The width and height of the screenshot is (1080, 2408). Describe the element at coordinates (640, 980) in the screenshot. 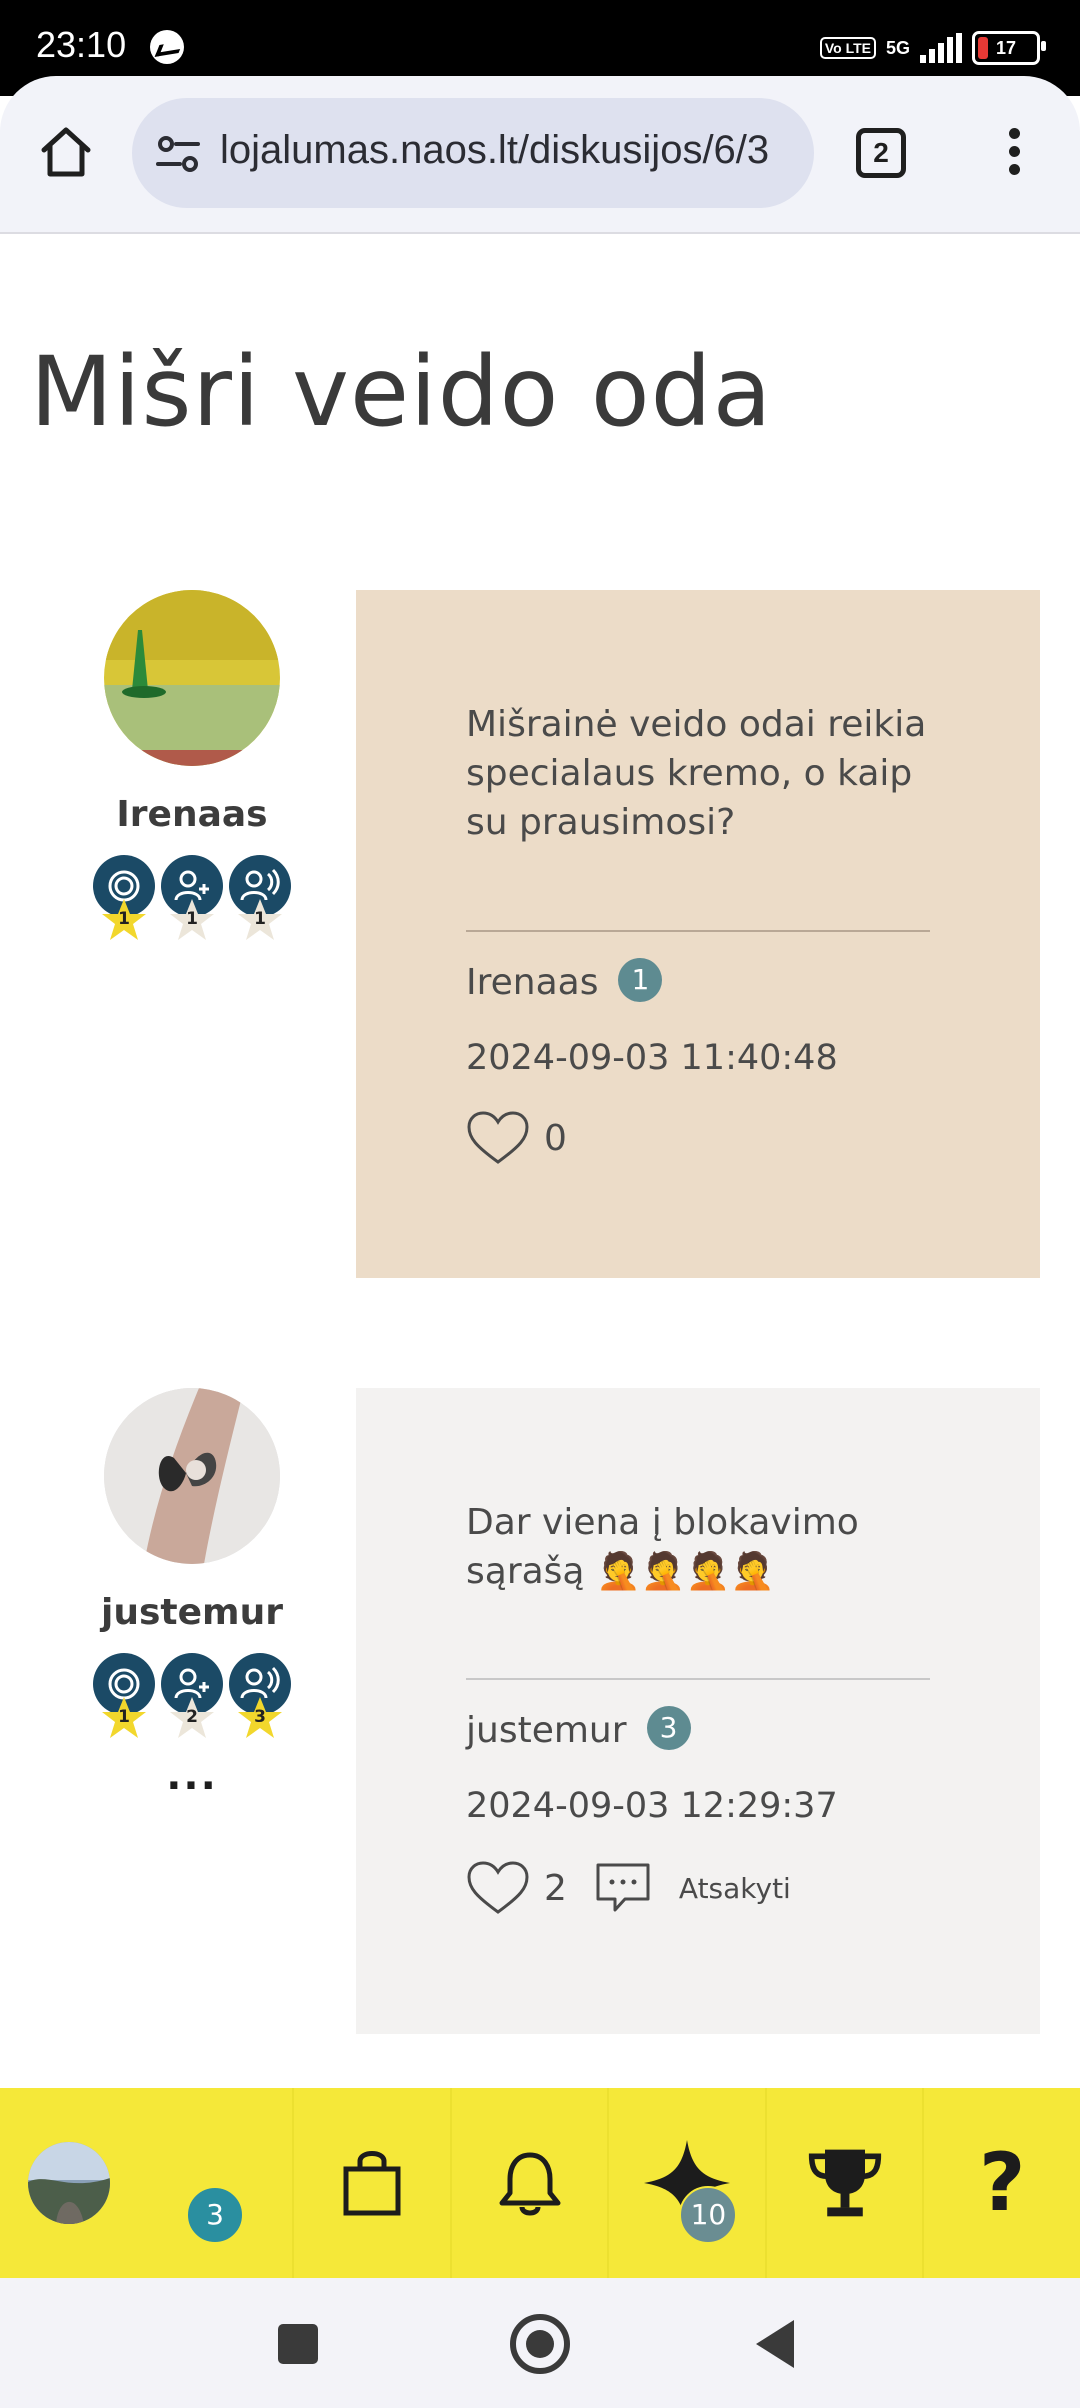

I see `post-count-badge: 1` at that location.